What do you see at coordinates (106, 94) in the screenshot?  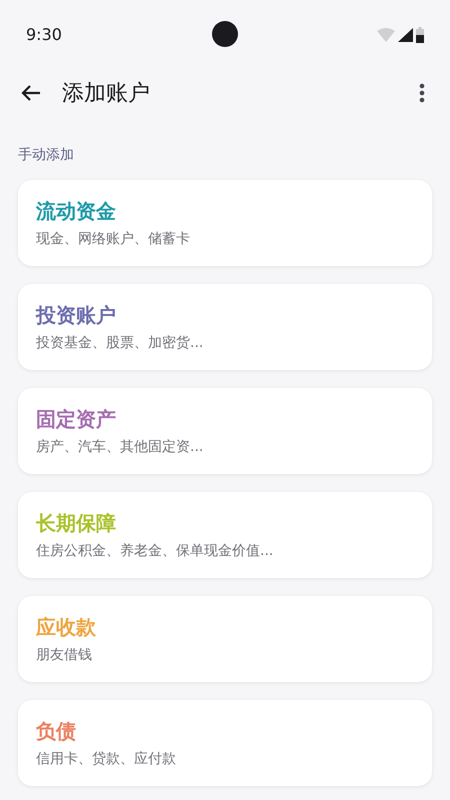 I see `page-title: 添加账户` at bounding box center [106, 94].